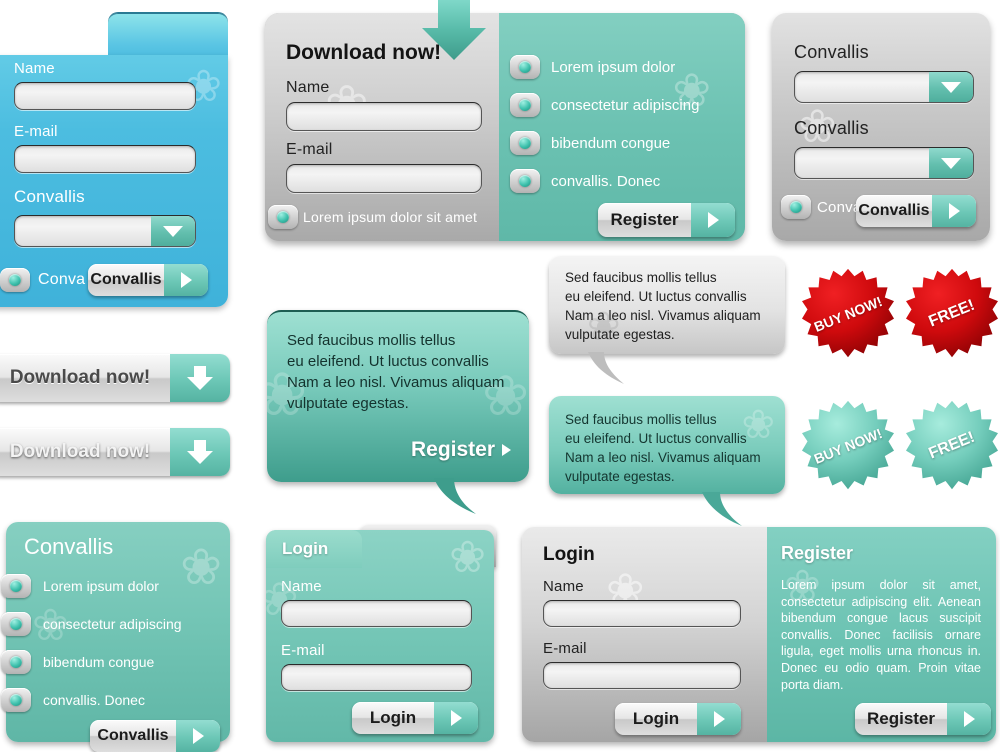 This screenshot has width=1000, height=752. What do you see at coordinates (380, 636) in the screenshot?
I see `tabbed-login-panel: ❀ ❀ Login Name E-mail Login` at bounding box center [380, 636].